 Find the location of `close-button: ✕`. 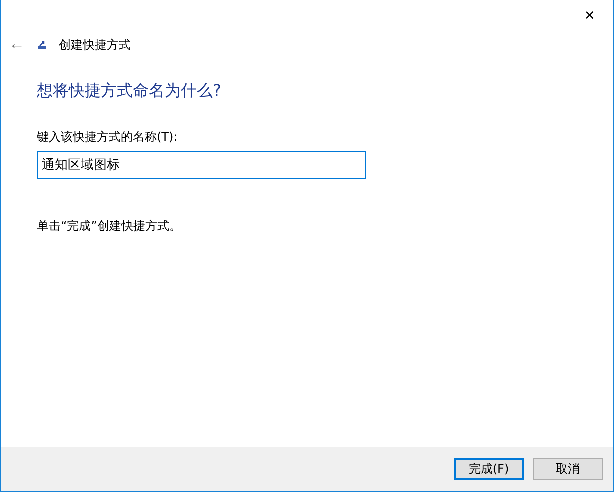

close-button: ✕ is located at coordinates (590, 15).